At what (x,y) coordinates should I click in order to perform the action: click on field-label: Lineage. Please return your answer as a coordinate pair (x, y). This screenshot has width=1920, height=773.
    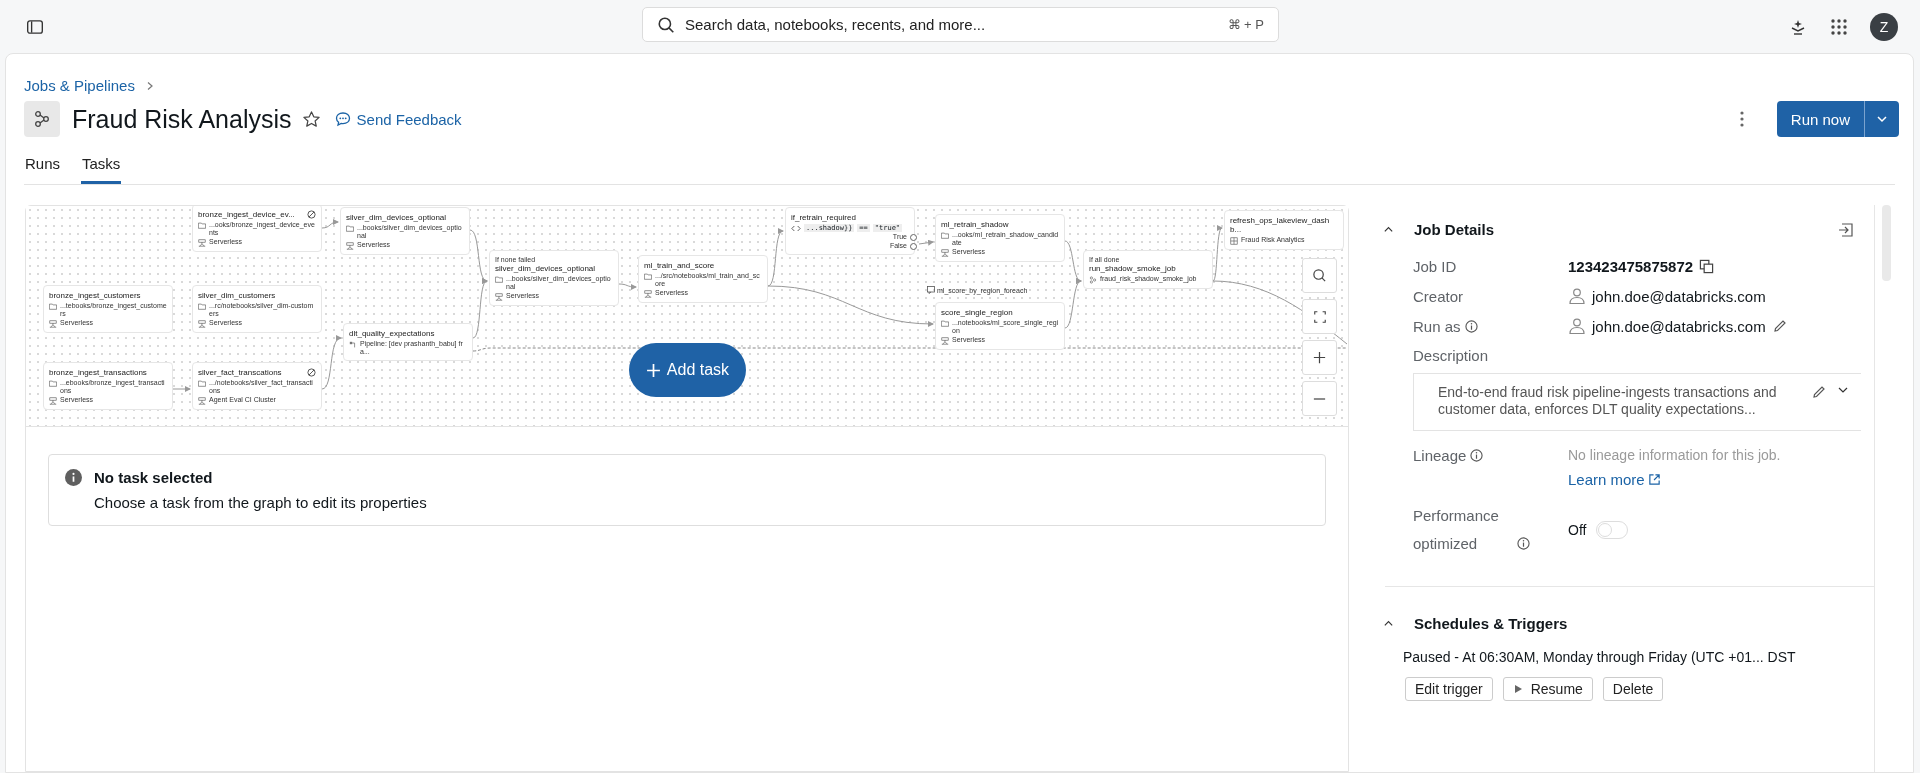
    Looking at the image, I should click on (1440, 455).